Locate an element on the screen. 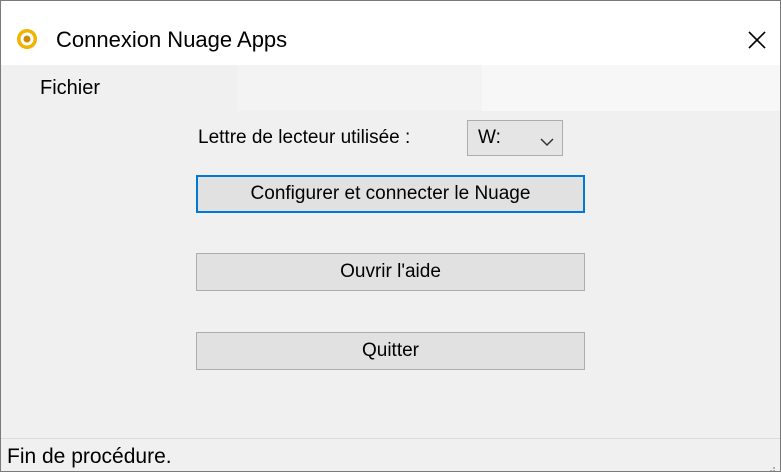  app-logo-icon is located at coordinates (27, 39).